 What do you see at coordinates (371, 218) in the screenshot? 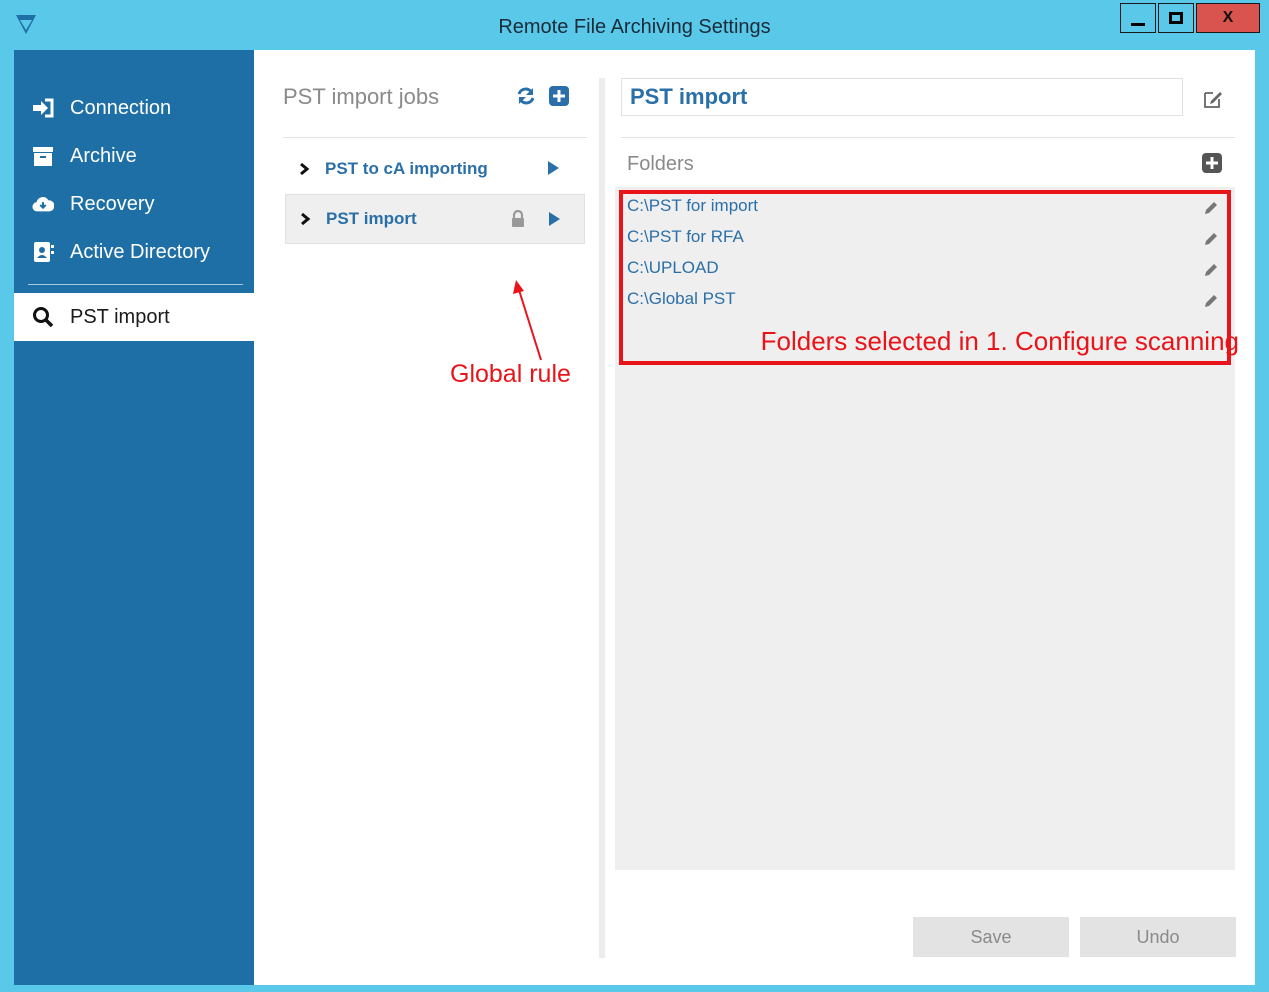
I see `job-label: PST import` at bounding box center [371, 218].